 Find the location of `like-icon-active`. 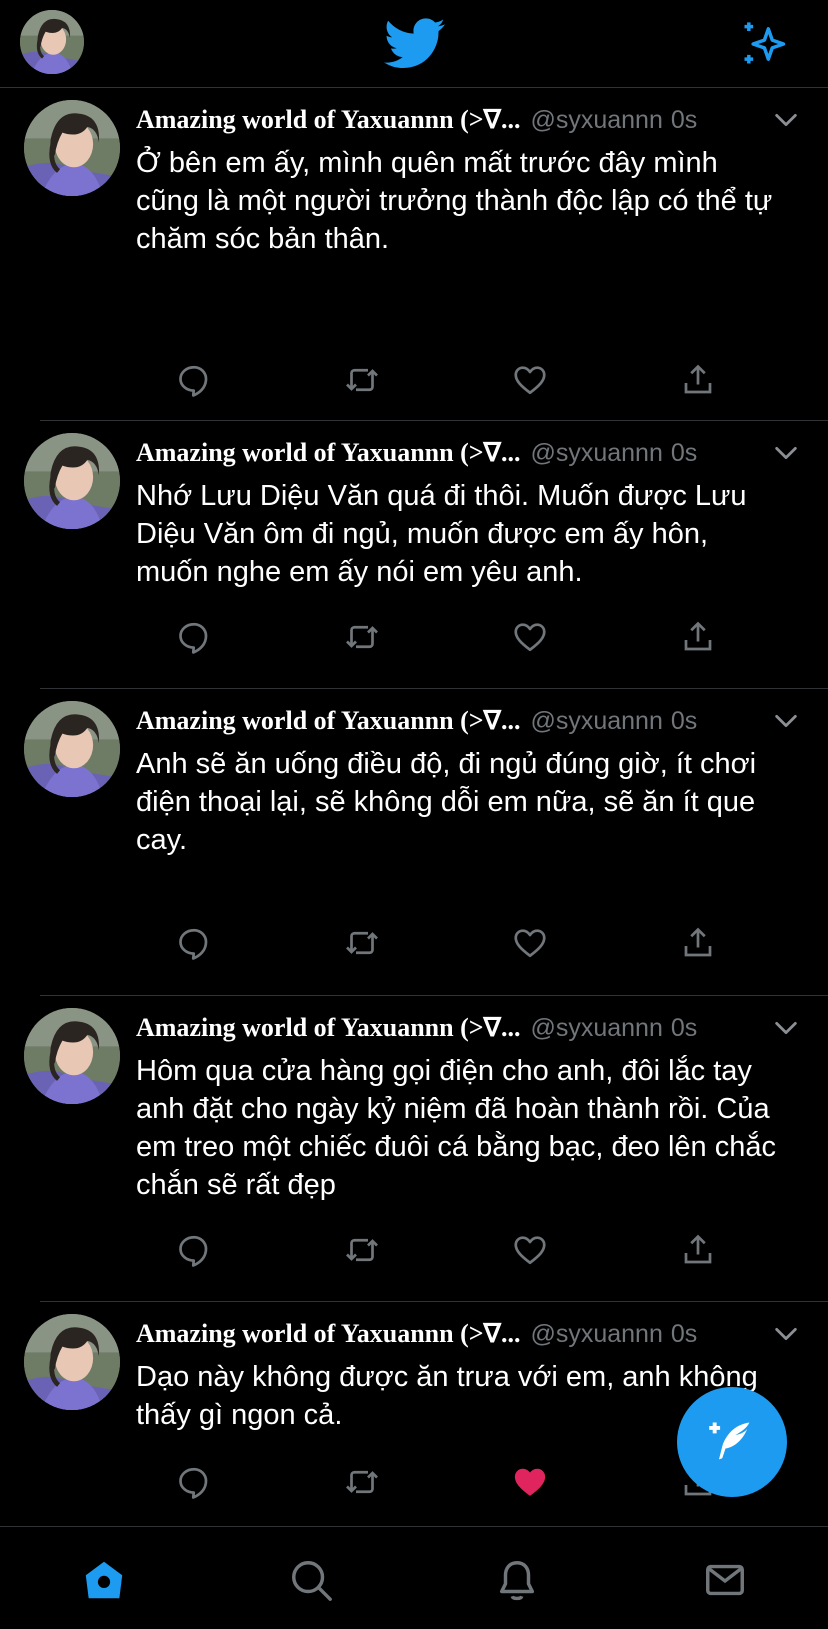

like-icon-active is located at coordinates (530, 1482).